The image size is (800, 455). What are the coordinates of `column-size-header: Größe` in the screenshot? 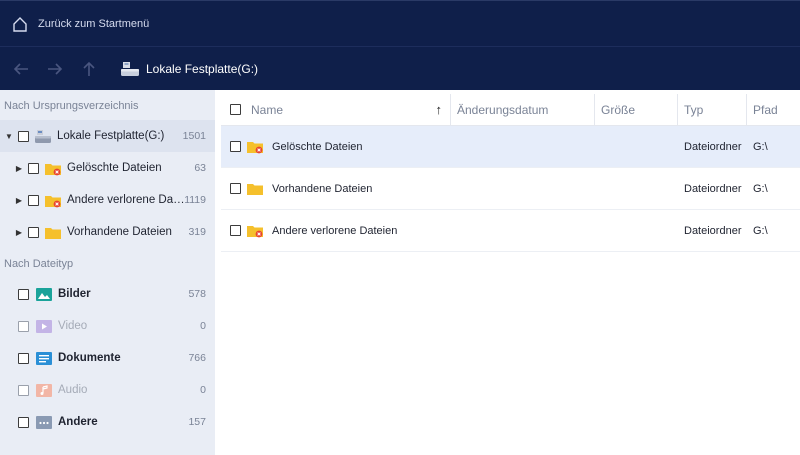 It's located at (636, 109).